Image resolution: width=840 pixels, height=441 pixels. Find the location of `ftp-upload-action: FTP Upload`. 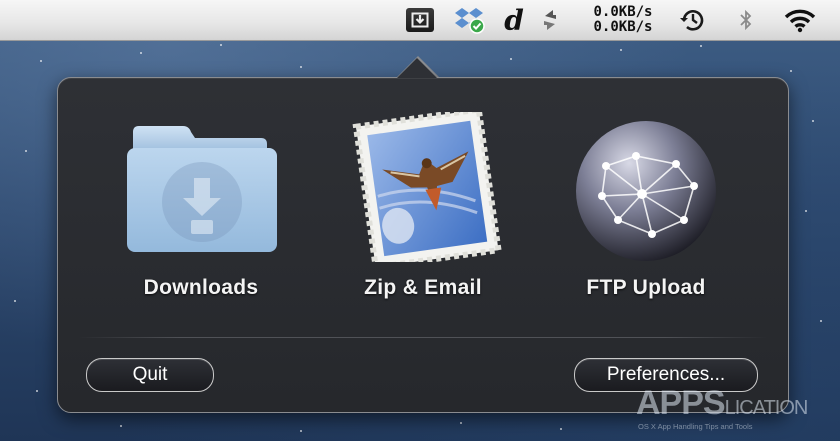

ftp-upload-action: FTP Upload is located at coordinates (646, 213).